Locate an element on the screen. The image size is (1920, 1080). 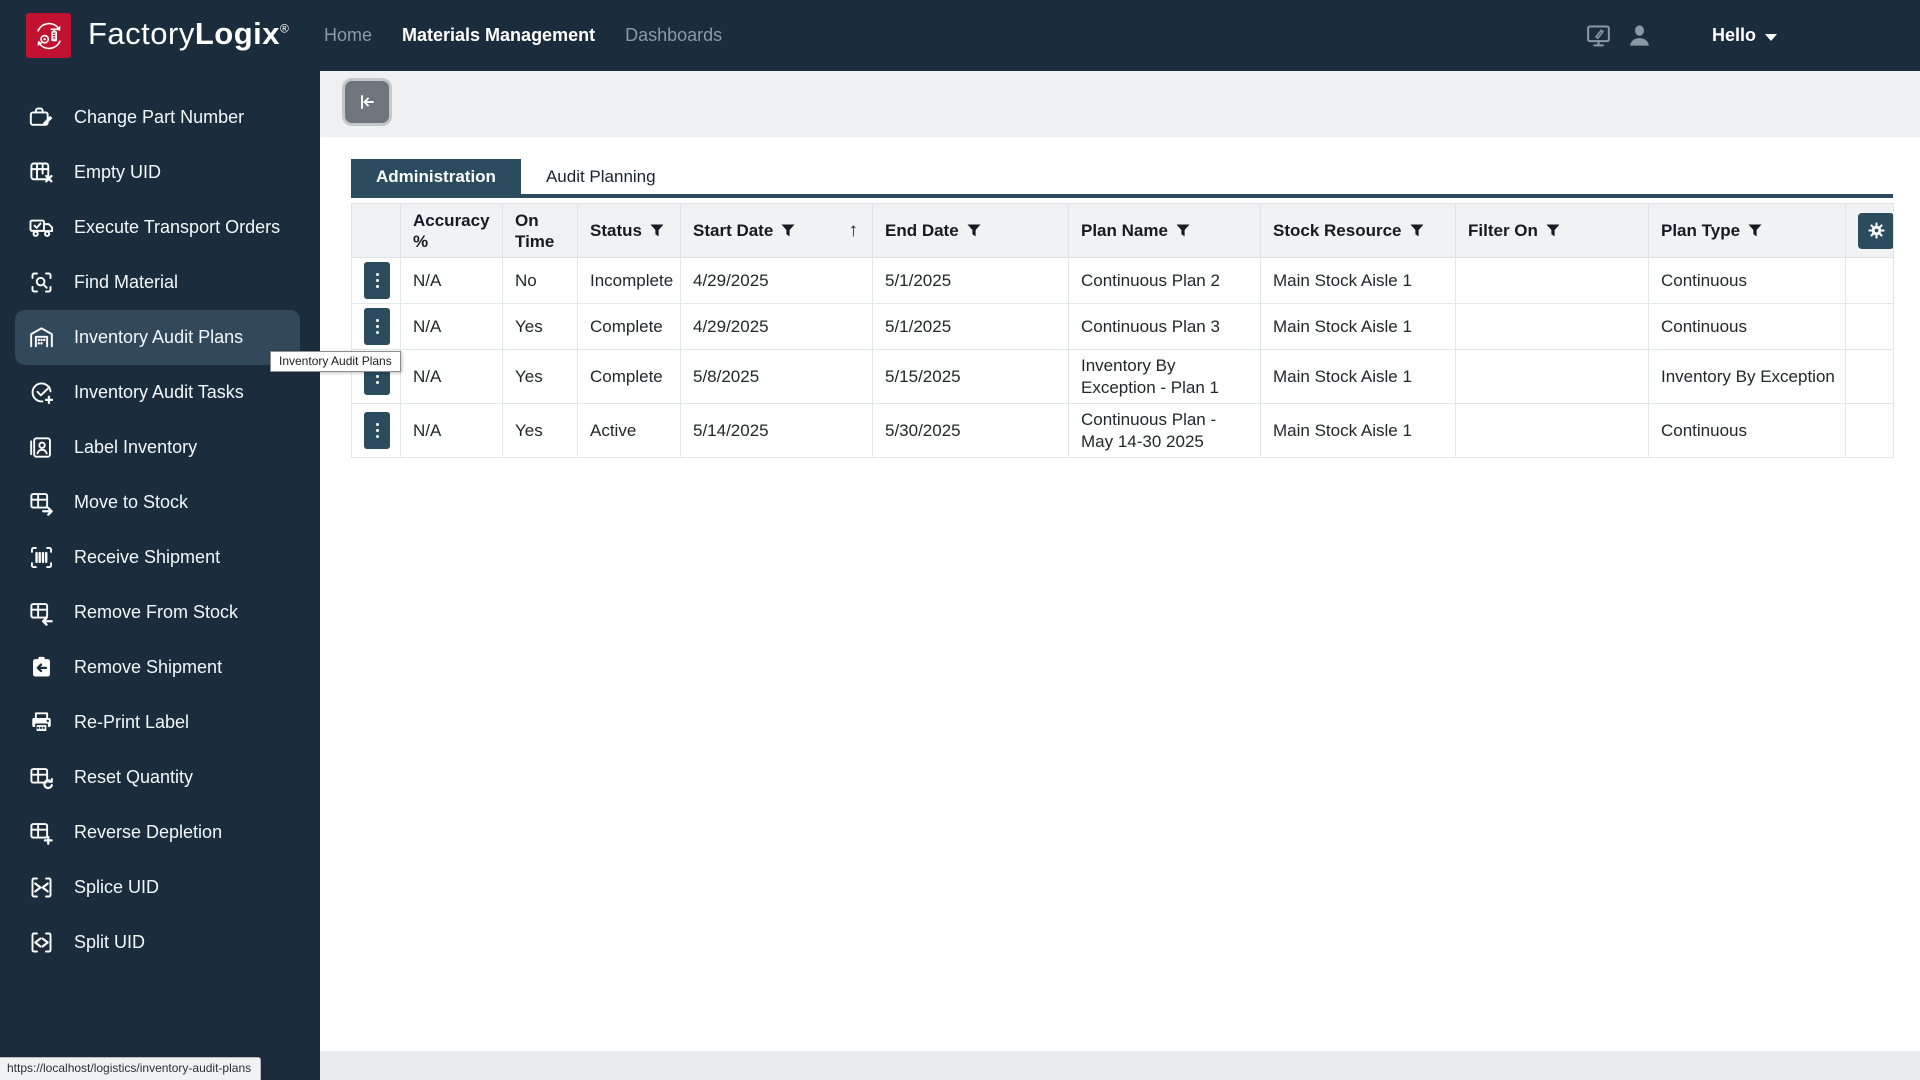
check-plus-icon is located at coordinates (41, 392).